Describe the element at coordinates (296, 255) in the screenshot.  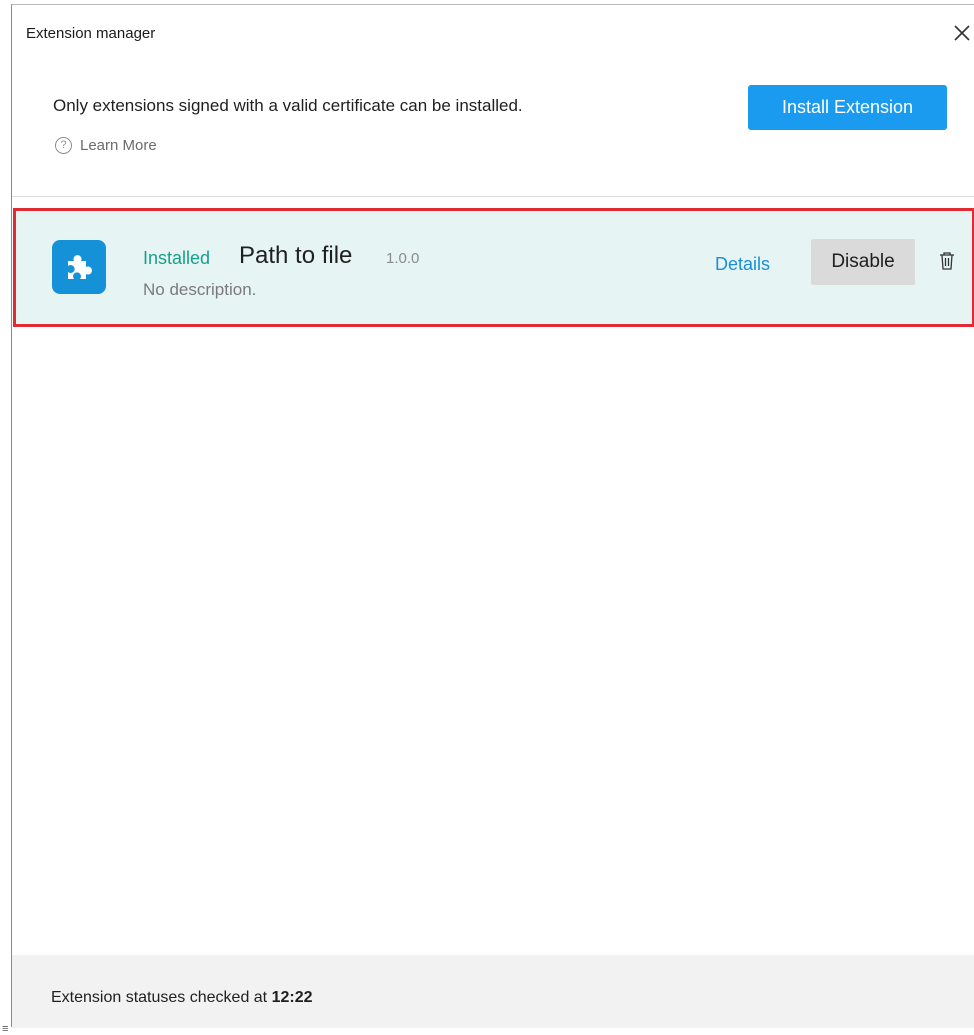
I see `extension-name: Path to file` at that location.